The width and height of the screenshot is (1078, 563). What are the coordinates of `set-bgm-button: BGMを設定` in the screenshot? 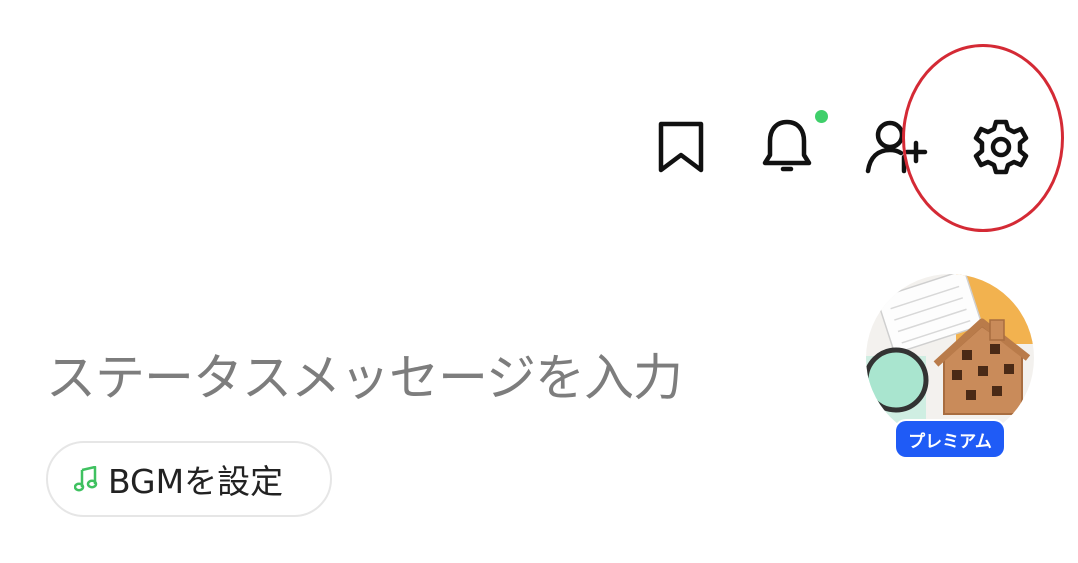 It's located at (189, 479).